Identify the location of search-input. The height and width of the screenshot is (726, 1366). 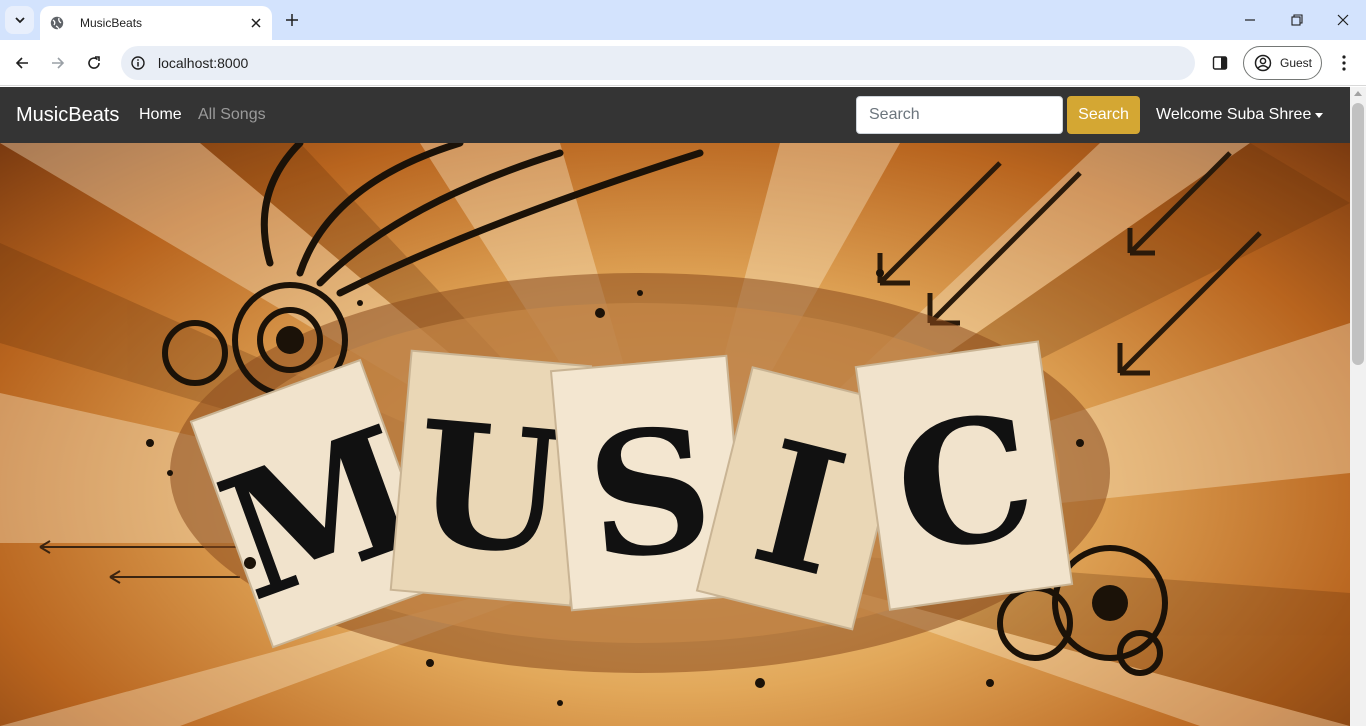
(959, 115).